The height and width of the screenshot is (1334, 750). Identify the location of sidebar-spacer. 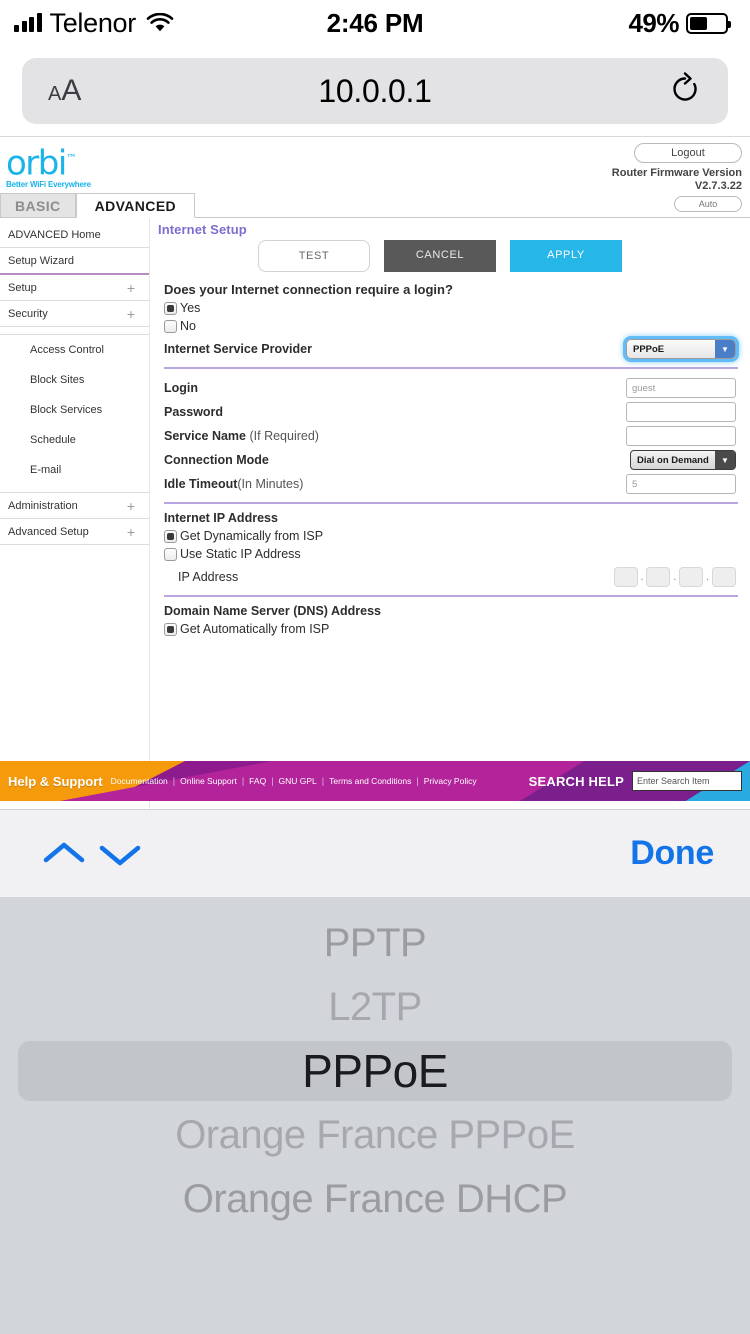
(74, 331).